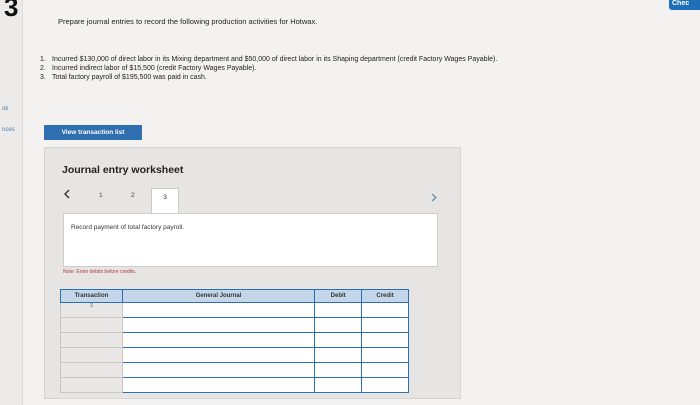 This screenshot has width=700, height=405. Describe the element at coordinates (434, 198) in the screenshot. I see `chevron-right-icon` at that location.